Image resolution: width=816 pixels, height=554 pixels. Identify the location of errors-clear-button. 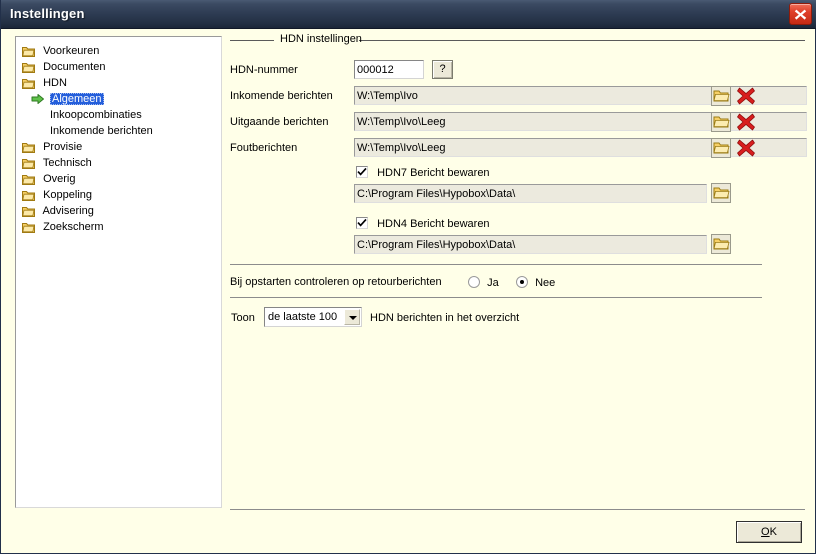
(746, 148).